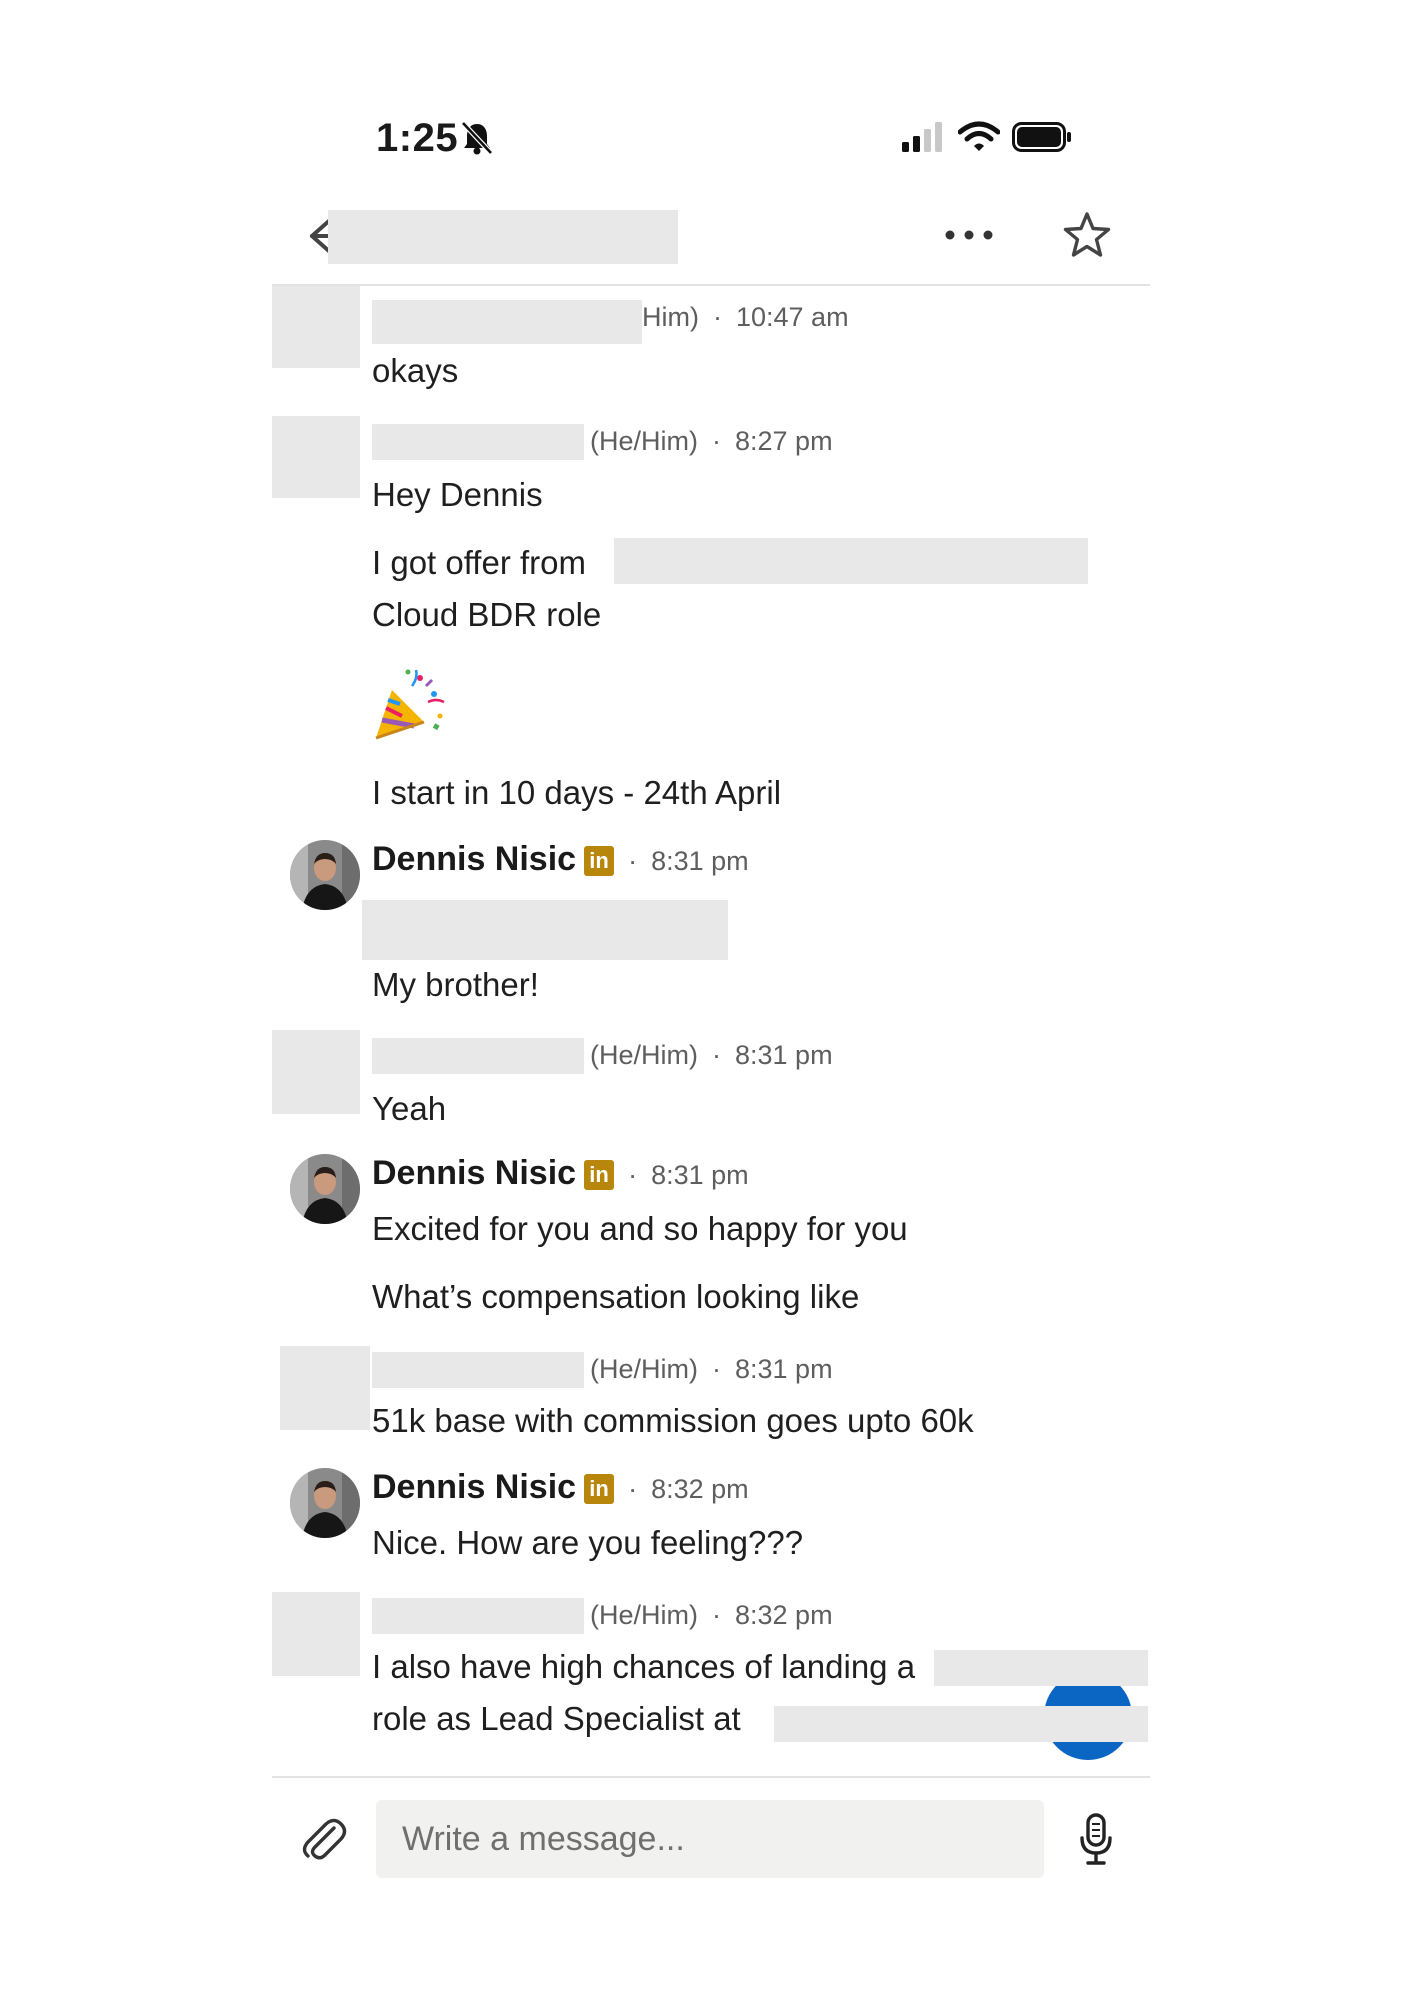 This screenshot has width=1414, height=2000. What do you see at coordinates (417, 138) in the screenshot?
I see `status-time: 1:25` at bounding box center [417, 138].